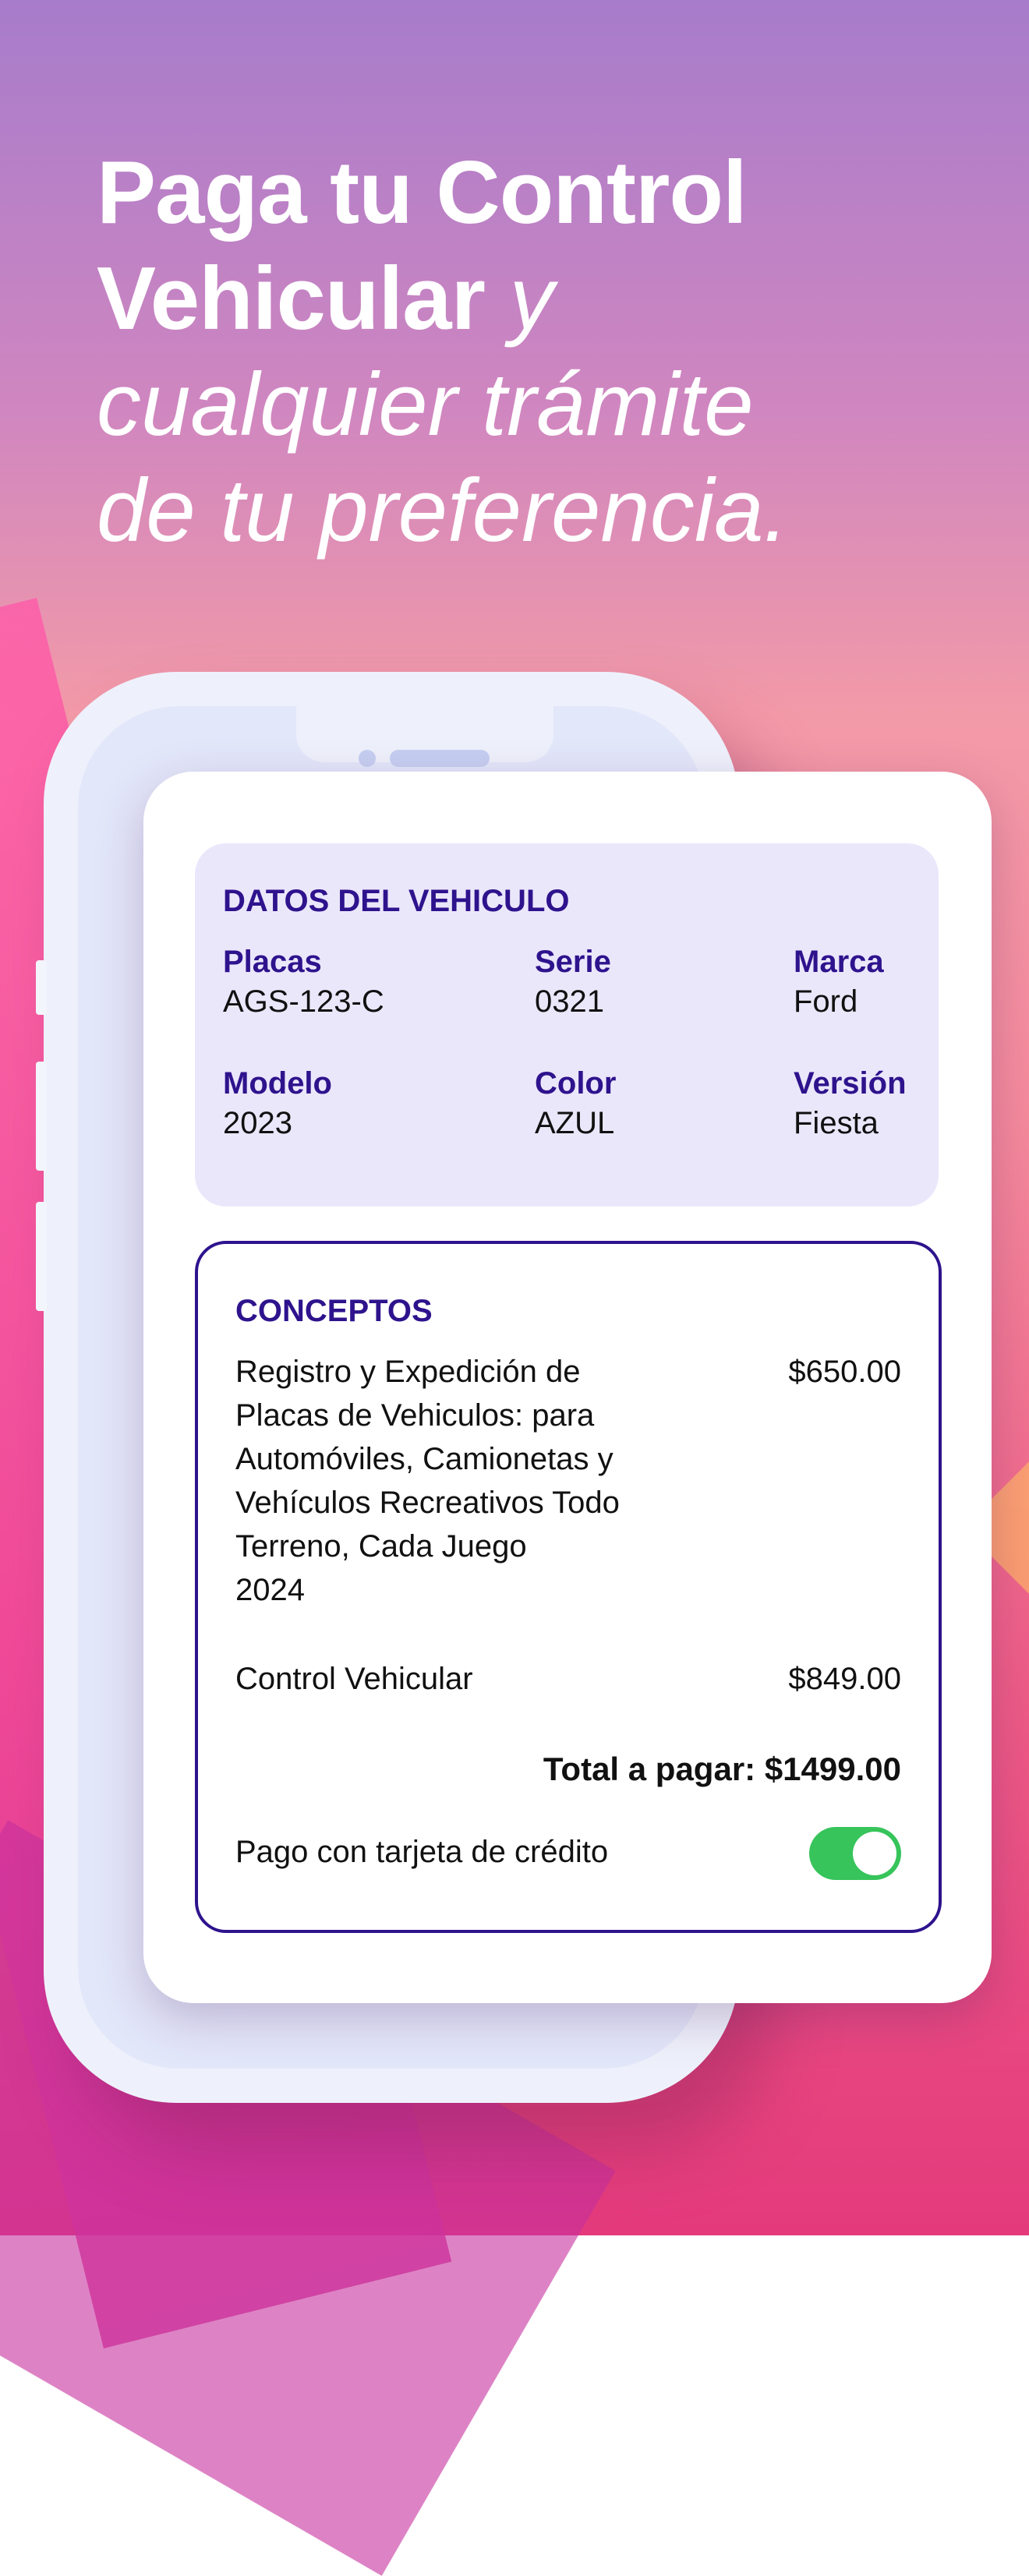 The width and height of the screenshot is (1029, 2576). I want to click on credit-card-toggle, so click(855, 1853).